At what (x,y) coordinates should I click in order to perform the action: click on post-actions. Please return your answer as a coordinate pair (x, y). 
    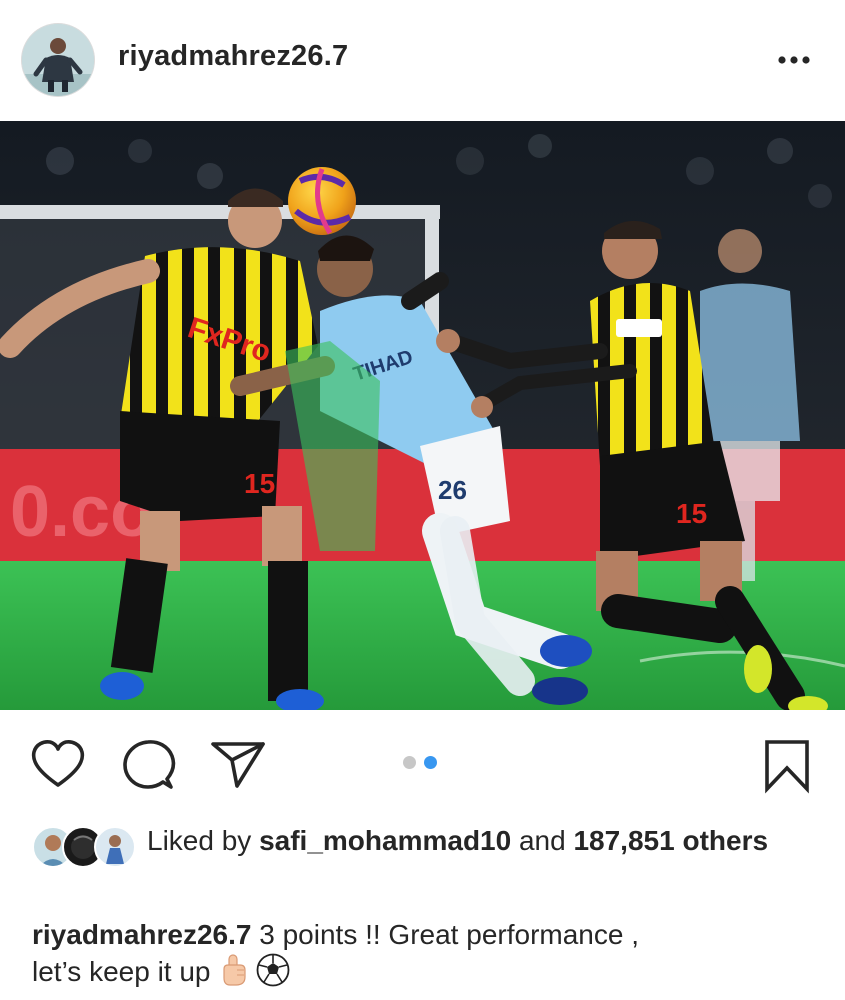
    Looking at the image, I should click on (422, 760).